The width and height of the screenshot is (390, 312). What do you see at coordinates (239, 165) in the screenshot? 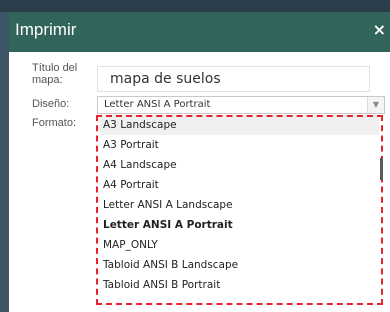
I see `dropdown-option: A4 Landscape` at bounding box center [239, 165].